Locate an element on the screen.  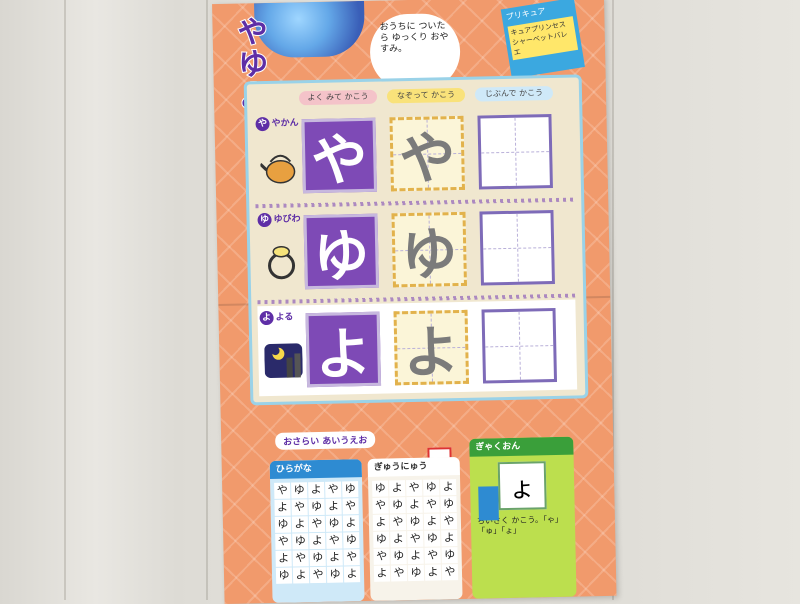
ring-icon is located at coordinates (282, 262).